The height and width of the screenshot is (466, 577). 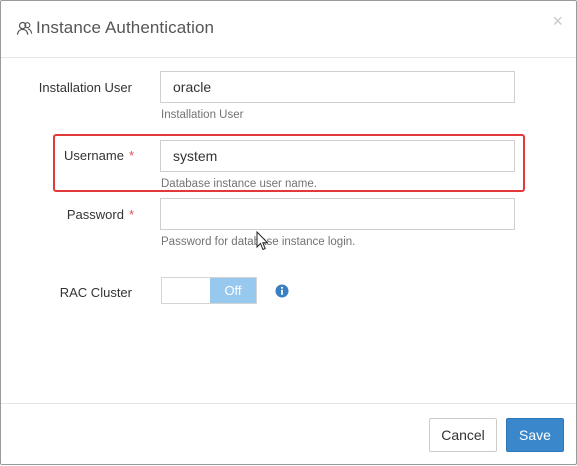 I want to click on username-label: Username *, so click(x=74, y=155).